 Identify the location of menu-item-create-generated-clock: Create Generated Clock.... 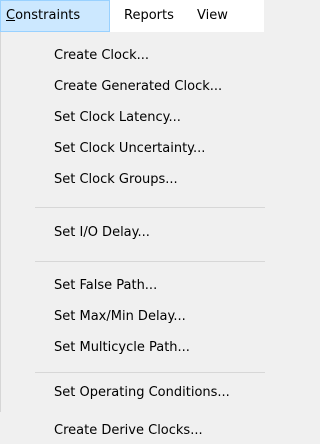
(138, 87).